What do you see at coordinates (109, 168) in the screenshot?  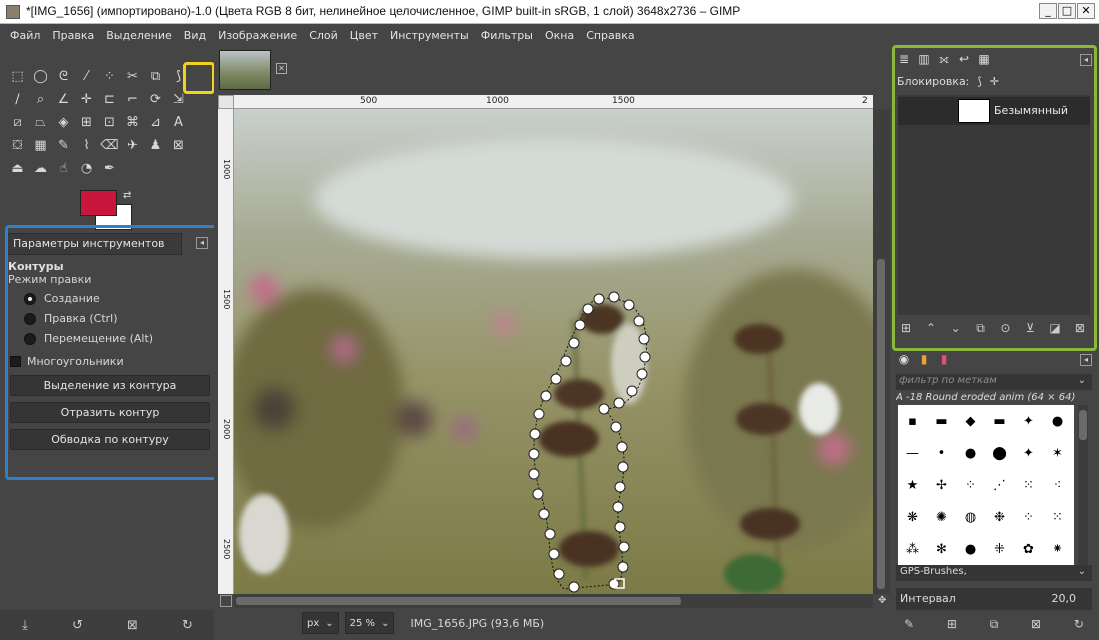 I see `ink-icon: ✒` at bounding box center [109, 168].